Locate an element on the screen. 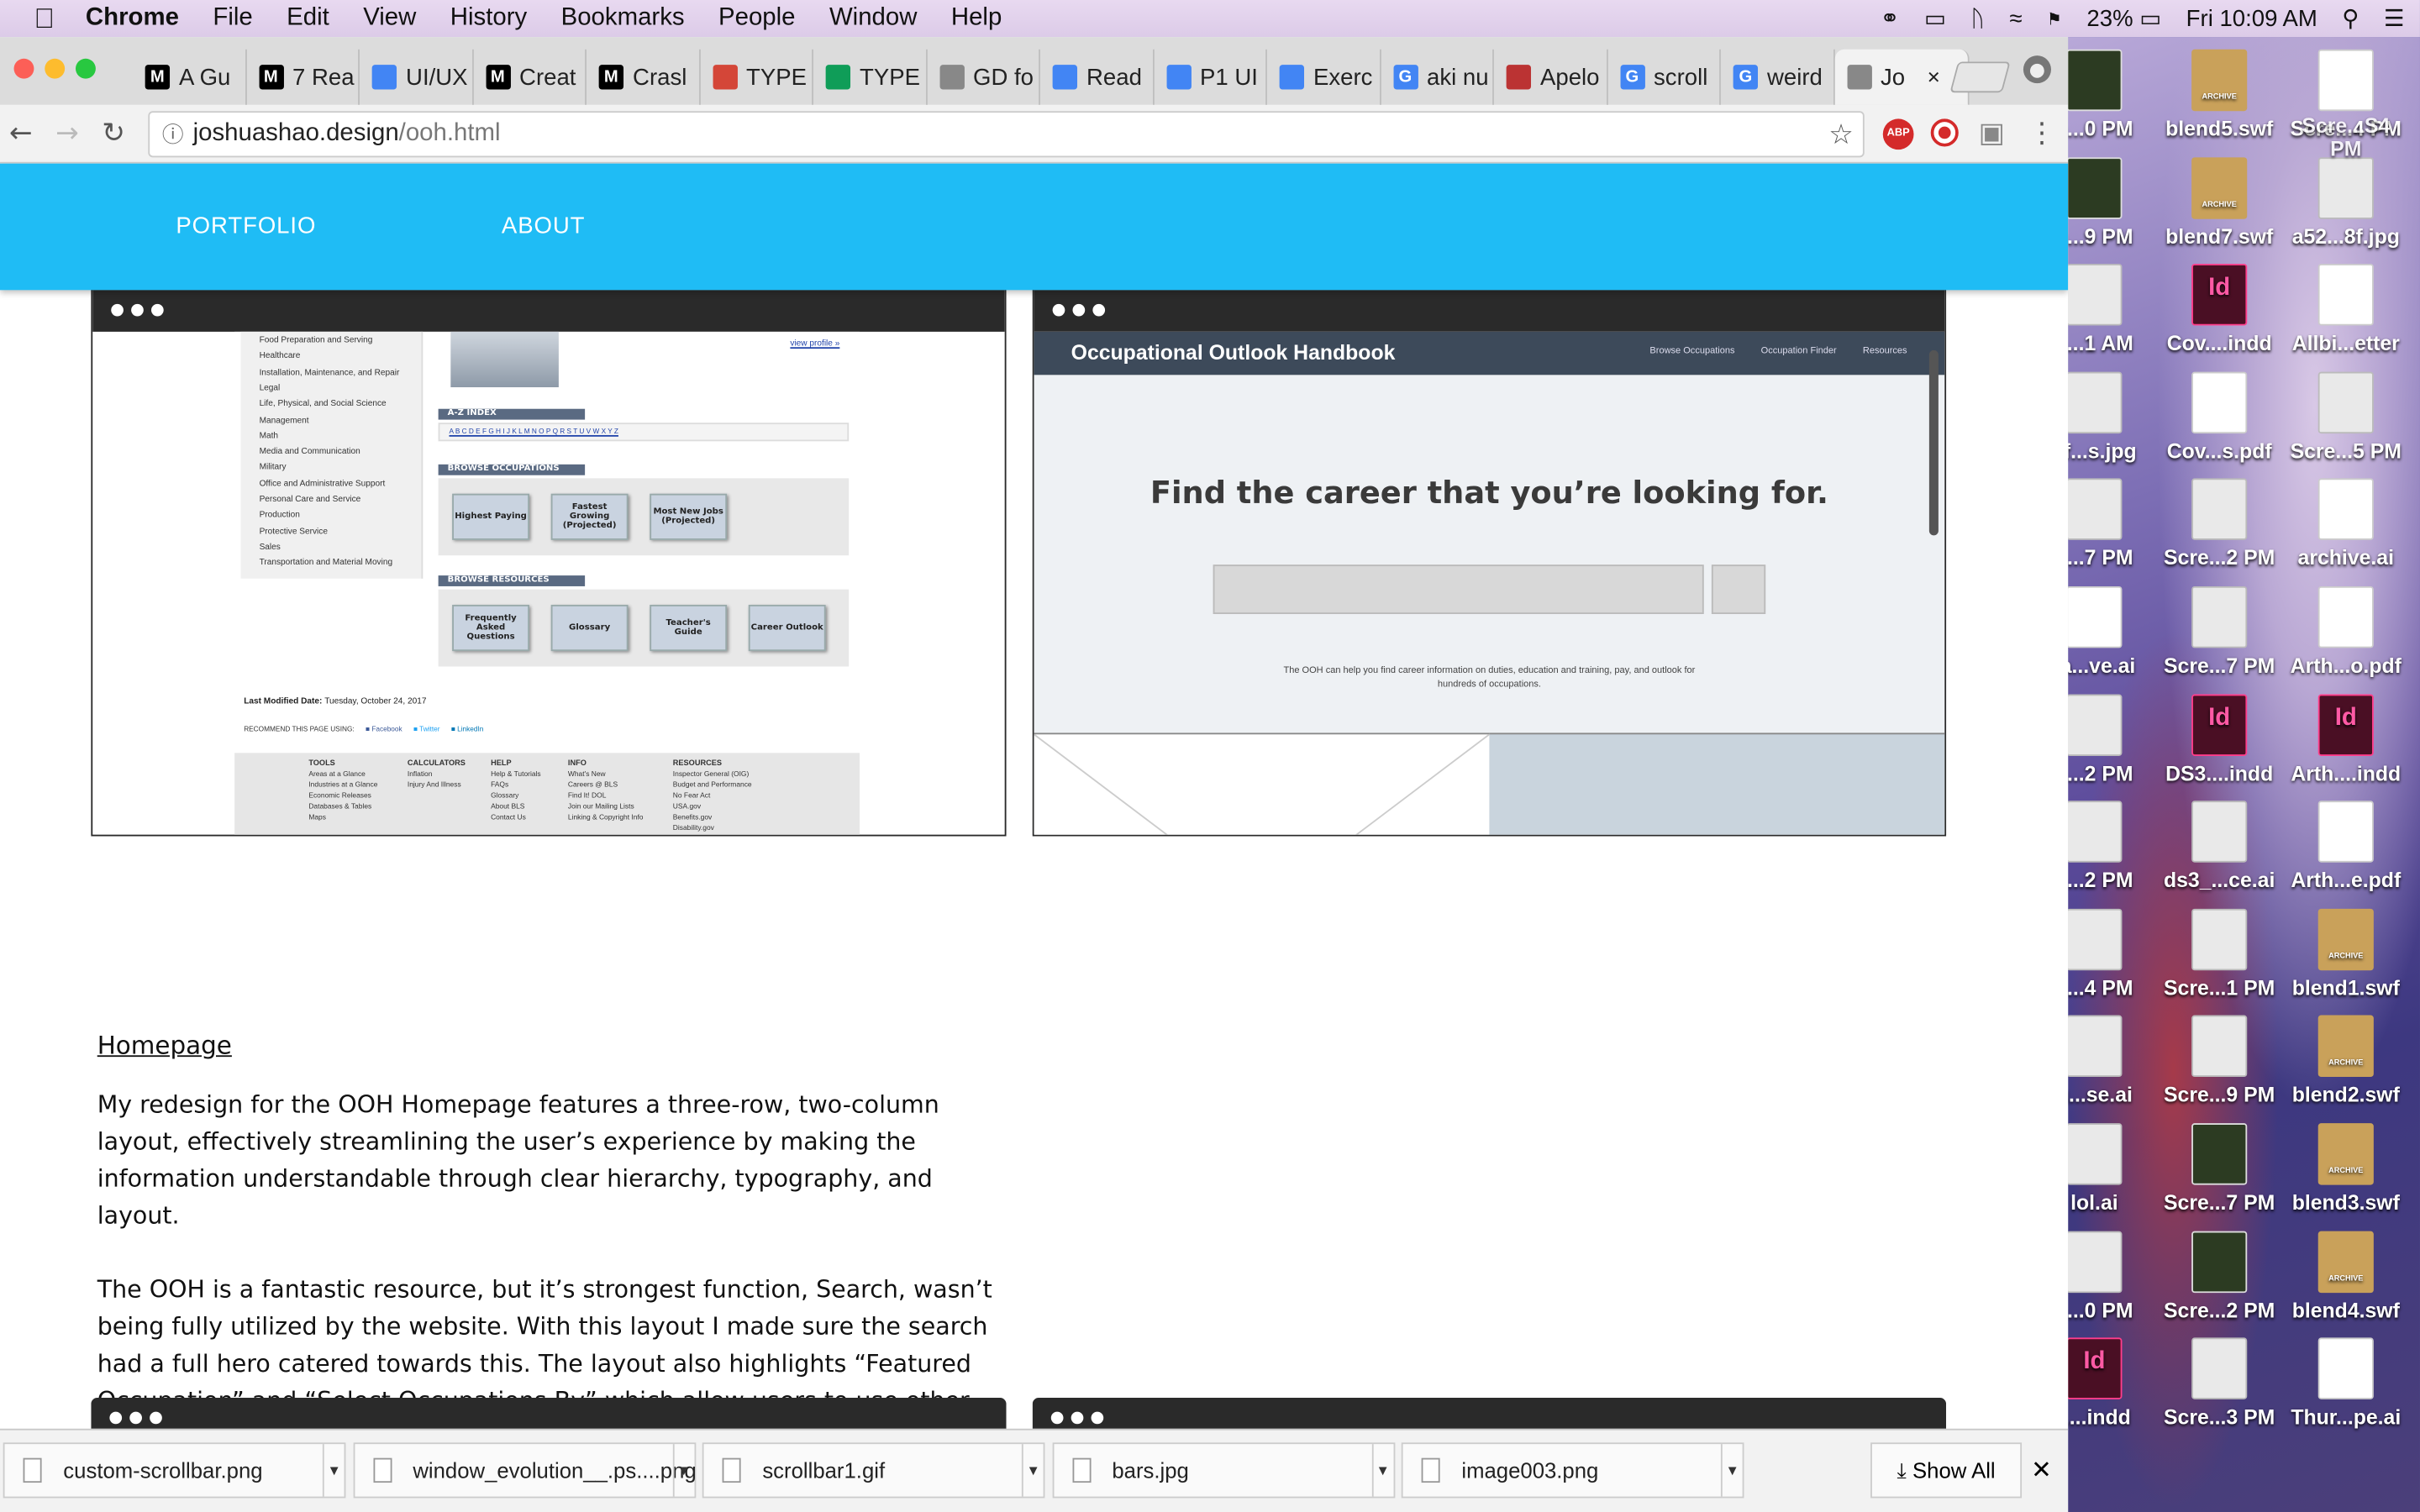 This screenshot has height=1512, width=2420. airplay-icon: ▭ is located at coordinates (1935, 18).